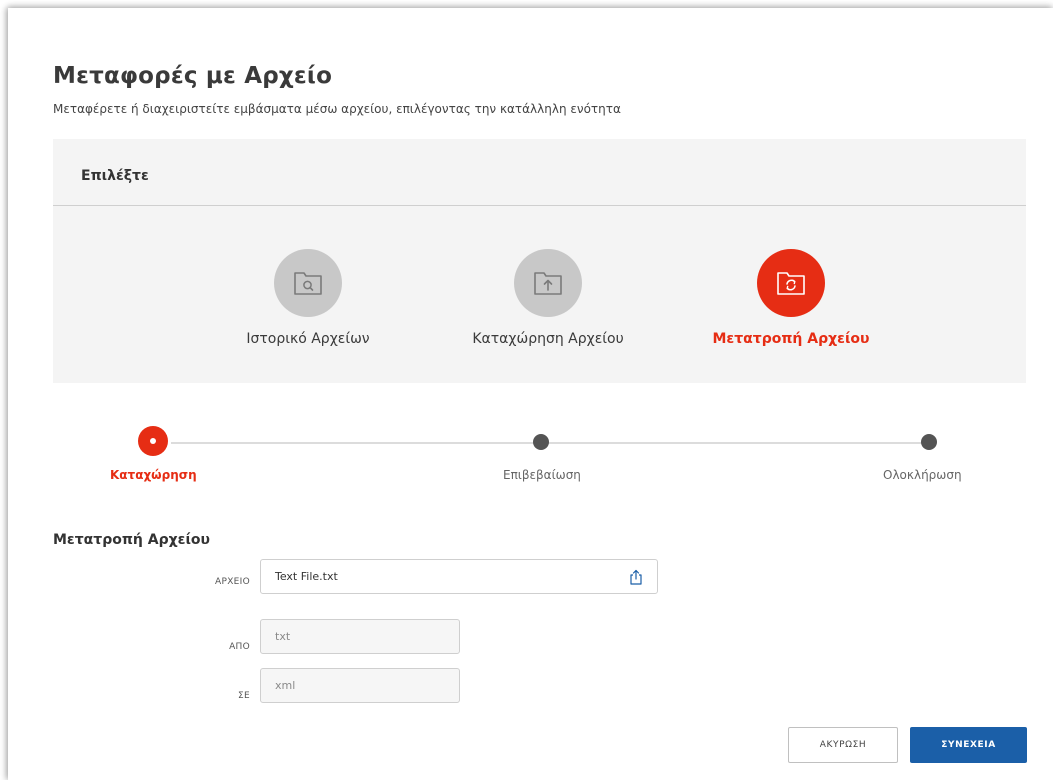 This screenshot has height=780, width=1053. What do you see at coordinates (360, 636) in the screenshot?
I see `from-field: txt` at bounding box center [360, 636].